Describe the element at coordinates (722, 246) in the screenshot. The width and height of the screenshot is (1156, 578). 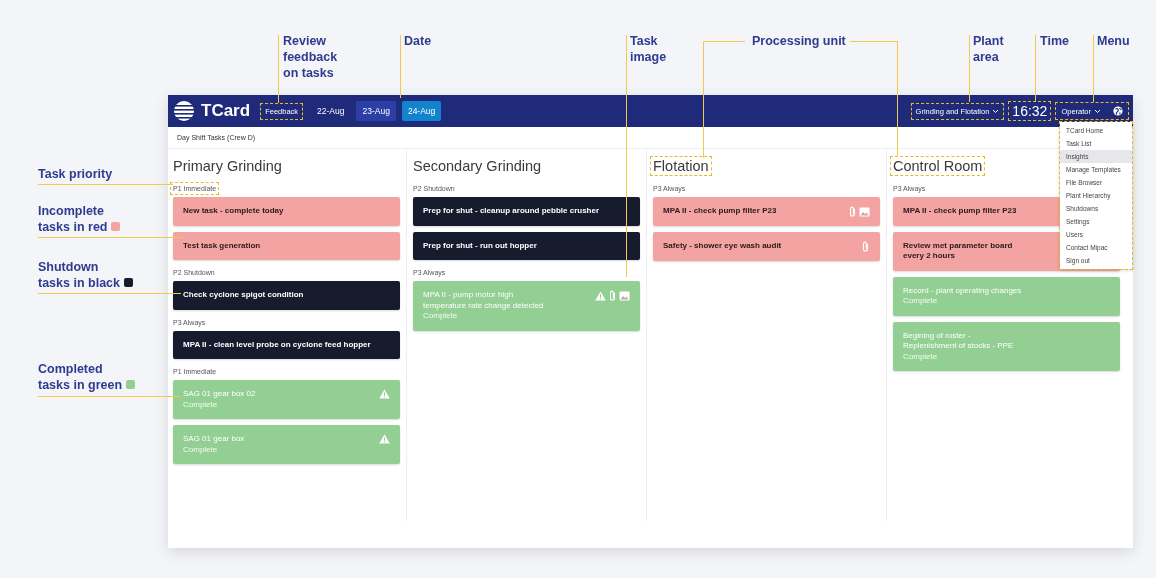
I see `task-title: Safety - shower eye wash audit` at that location.